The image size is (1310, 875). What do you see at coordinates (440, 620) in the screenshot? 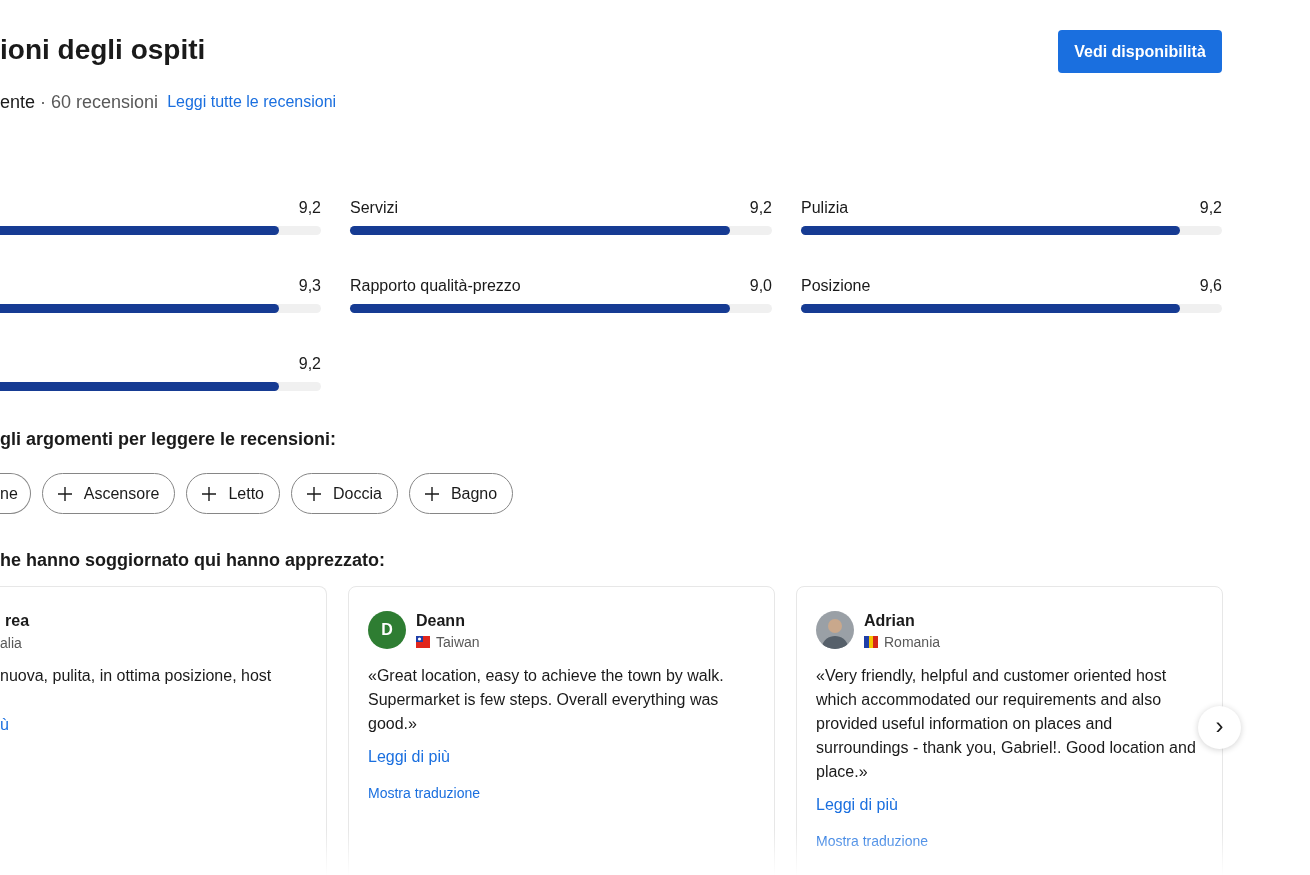
I see `reviewer-name: Deann` at bounding box center [440, 620].